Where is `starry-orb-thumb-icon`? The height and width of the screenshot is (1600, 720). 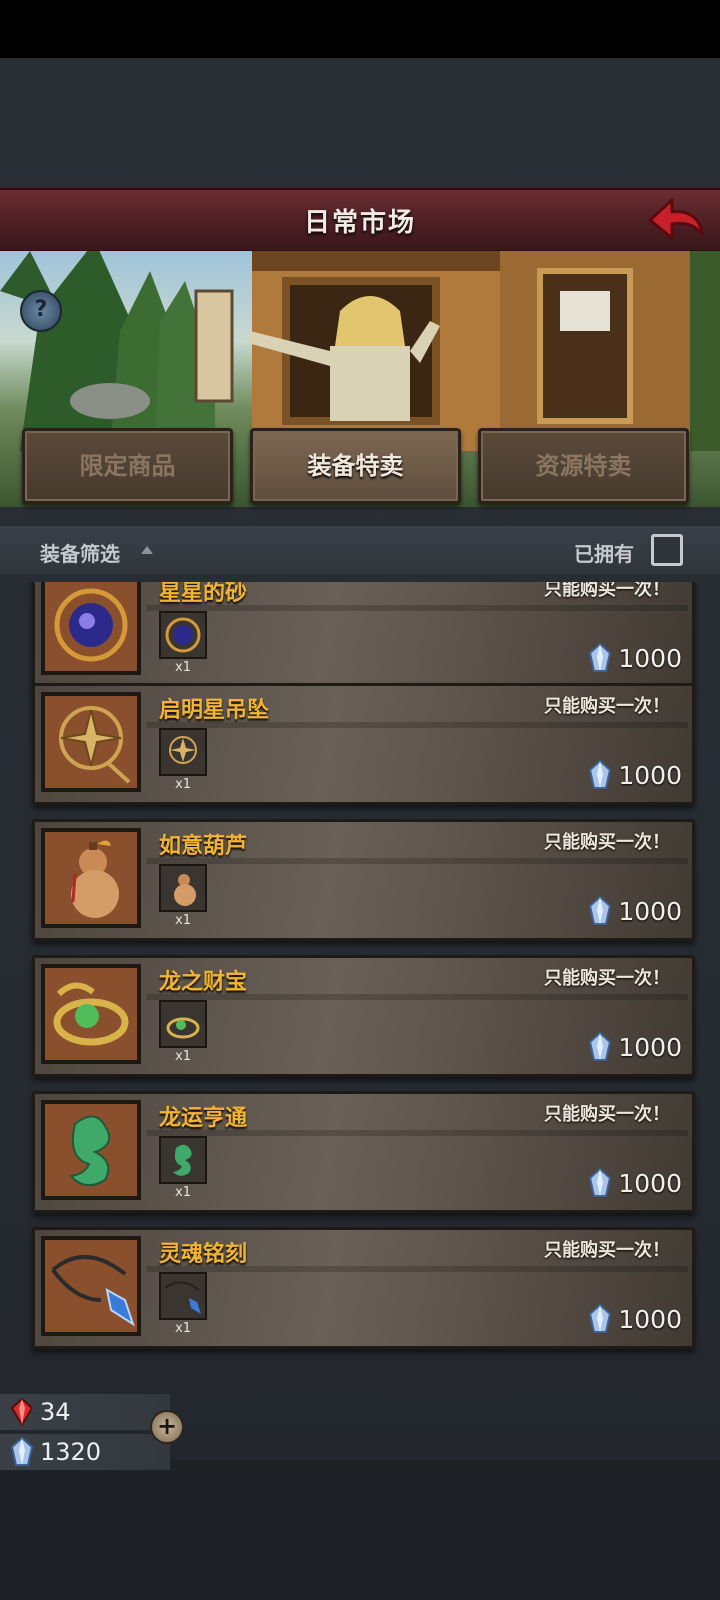
starry-orb-thumb-icon is located at coordinates (183, 635).